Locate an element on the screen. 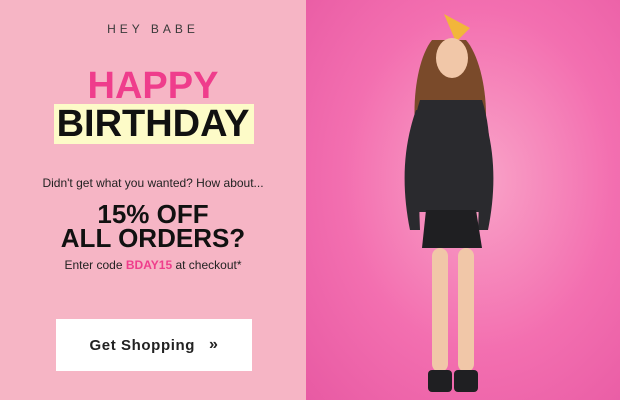 This screenshot has height=400, width=620. get-shopping-button: Get Shopping » is located at coordinates (154, 345).